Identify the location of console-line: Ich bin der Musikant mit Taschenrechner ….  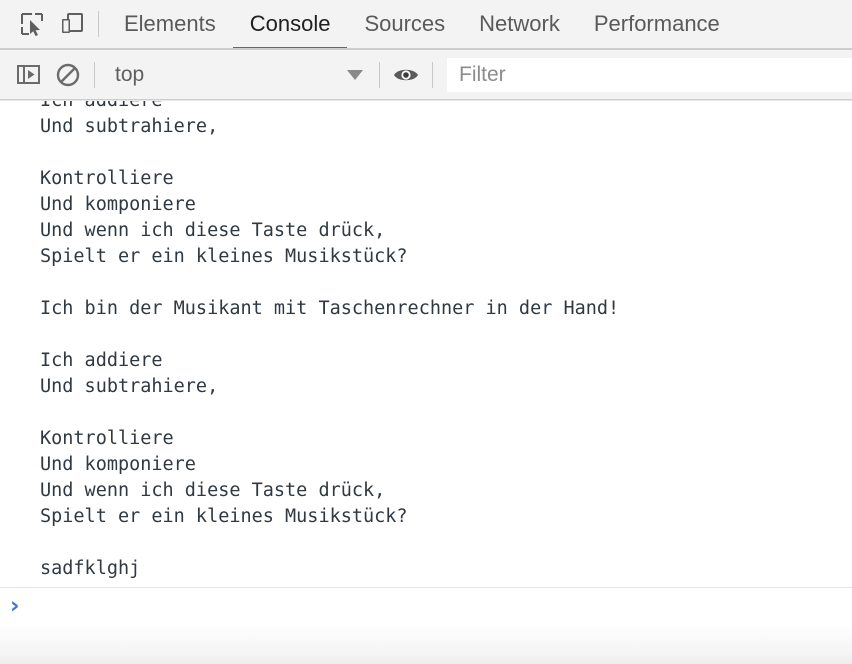
(330, 308).